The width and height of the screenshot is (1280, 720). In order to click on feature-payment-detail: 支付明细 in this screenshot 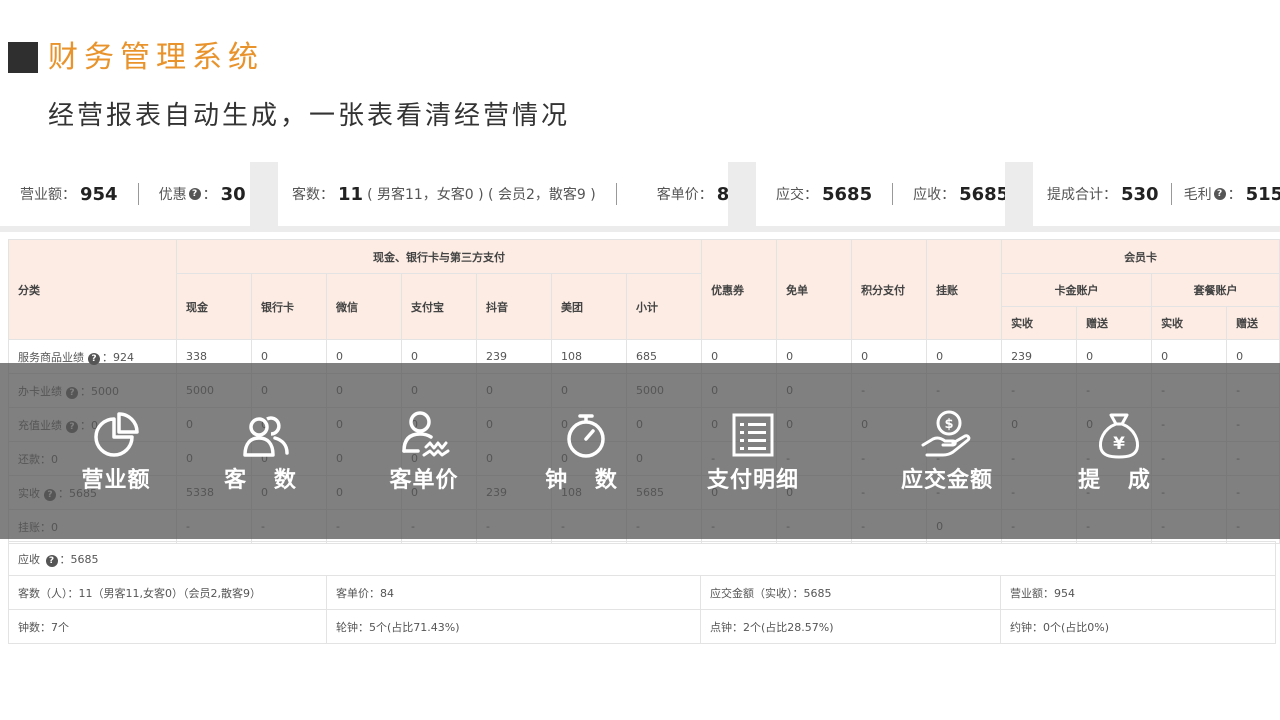, I will do `click(753, 451)`.